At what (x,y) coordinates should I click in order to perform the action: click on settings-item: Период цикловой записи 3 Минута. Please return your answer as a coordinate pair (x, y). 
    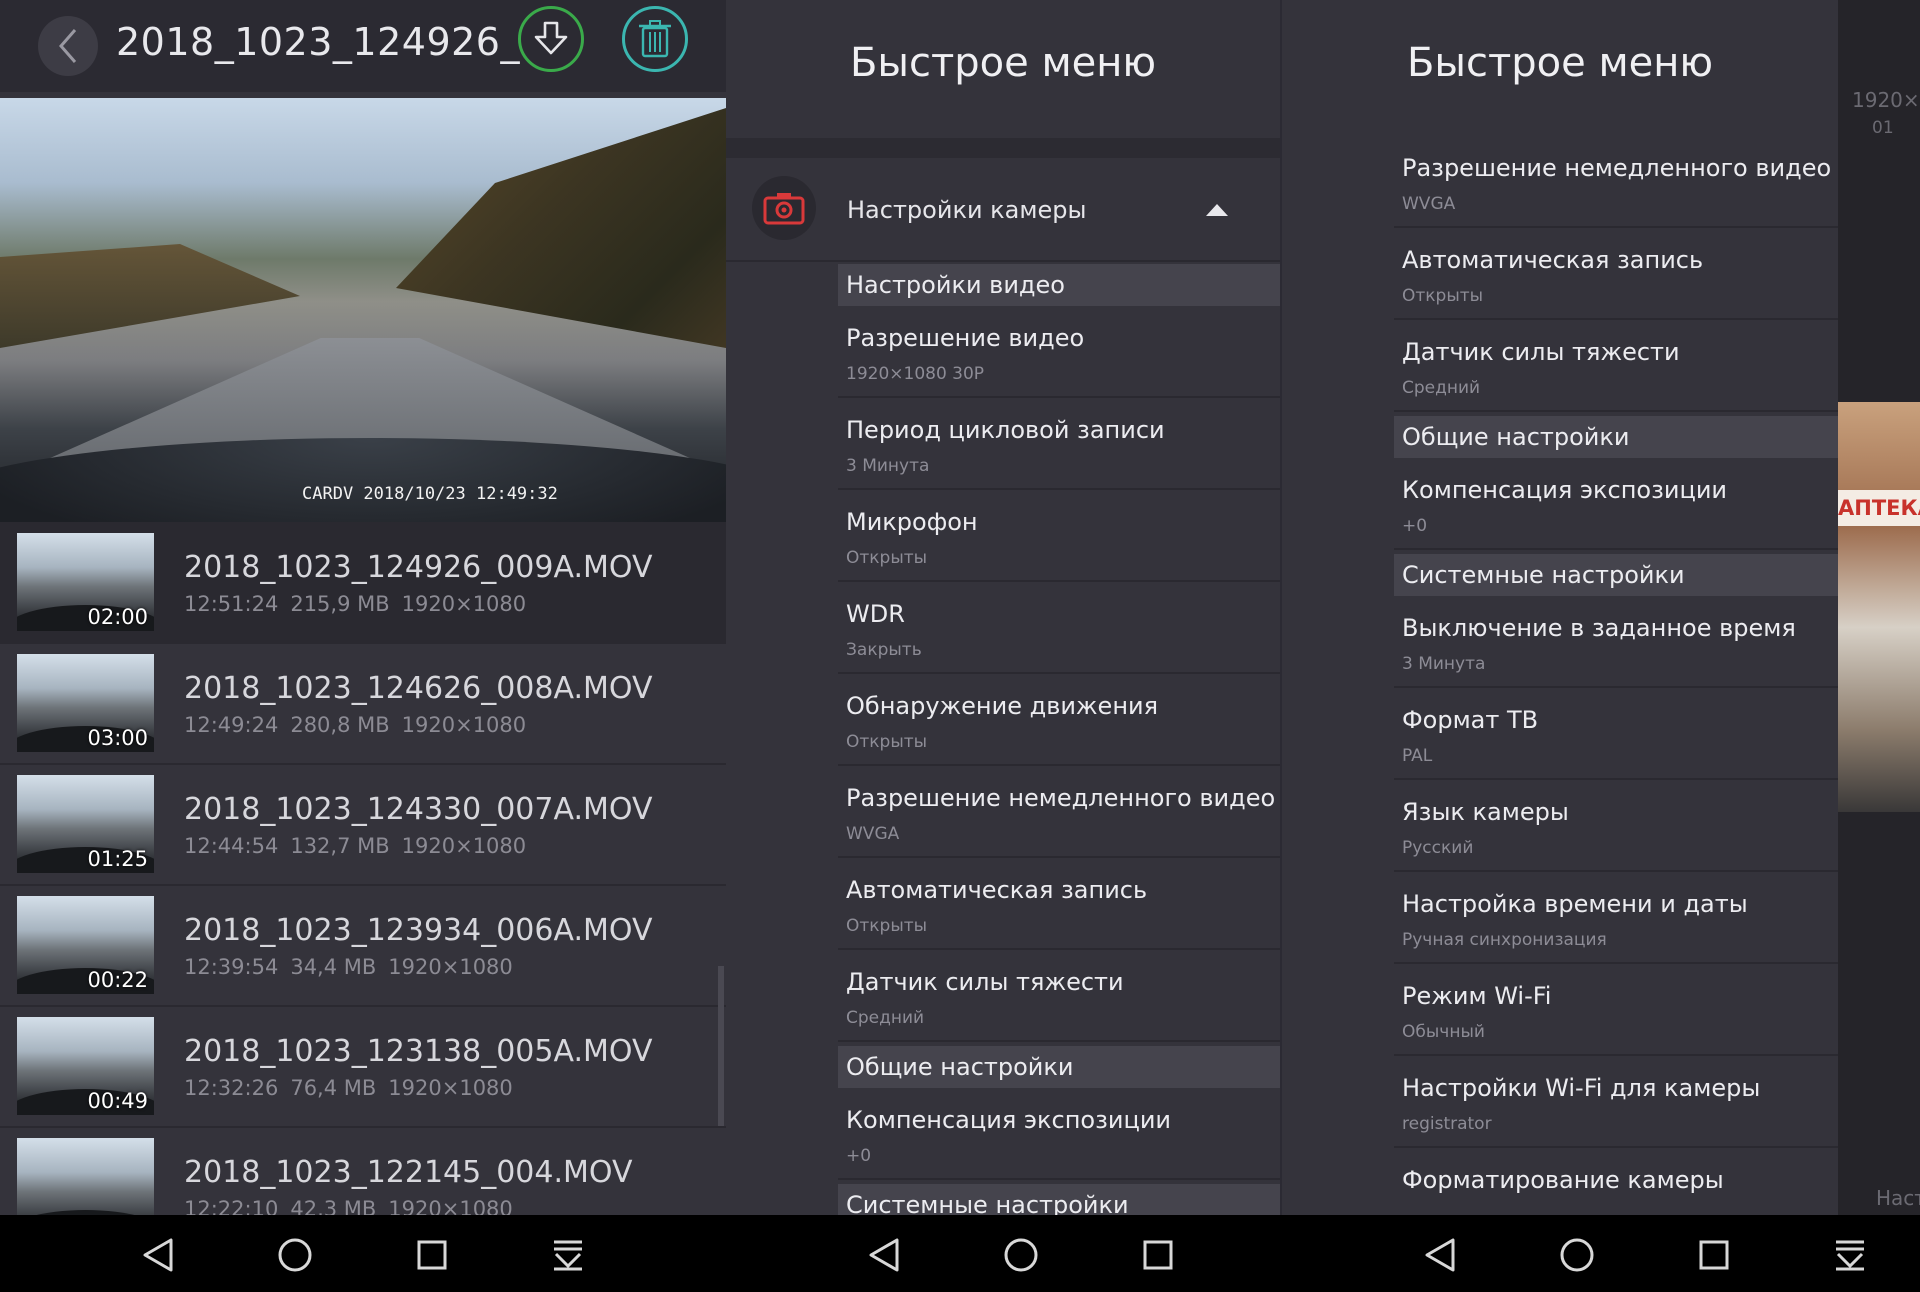
    Looking at the image, I should click on (1059, 444).